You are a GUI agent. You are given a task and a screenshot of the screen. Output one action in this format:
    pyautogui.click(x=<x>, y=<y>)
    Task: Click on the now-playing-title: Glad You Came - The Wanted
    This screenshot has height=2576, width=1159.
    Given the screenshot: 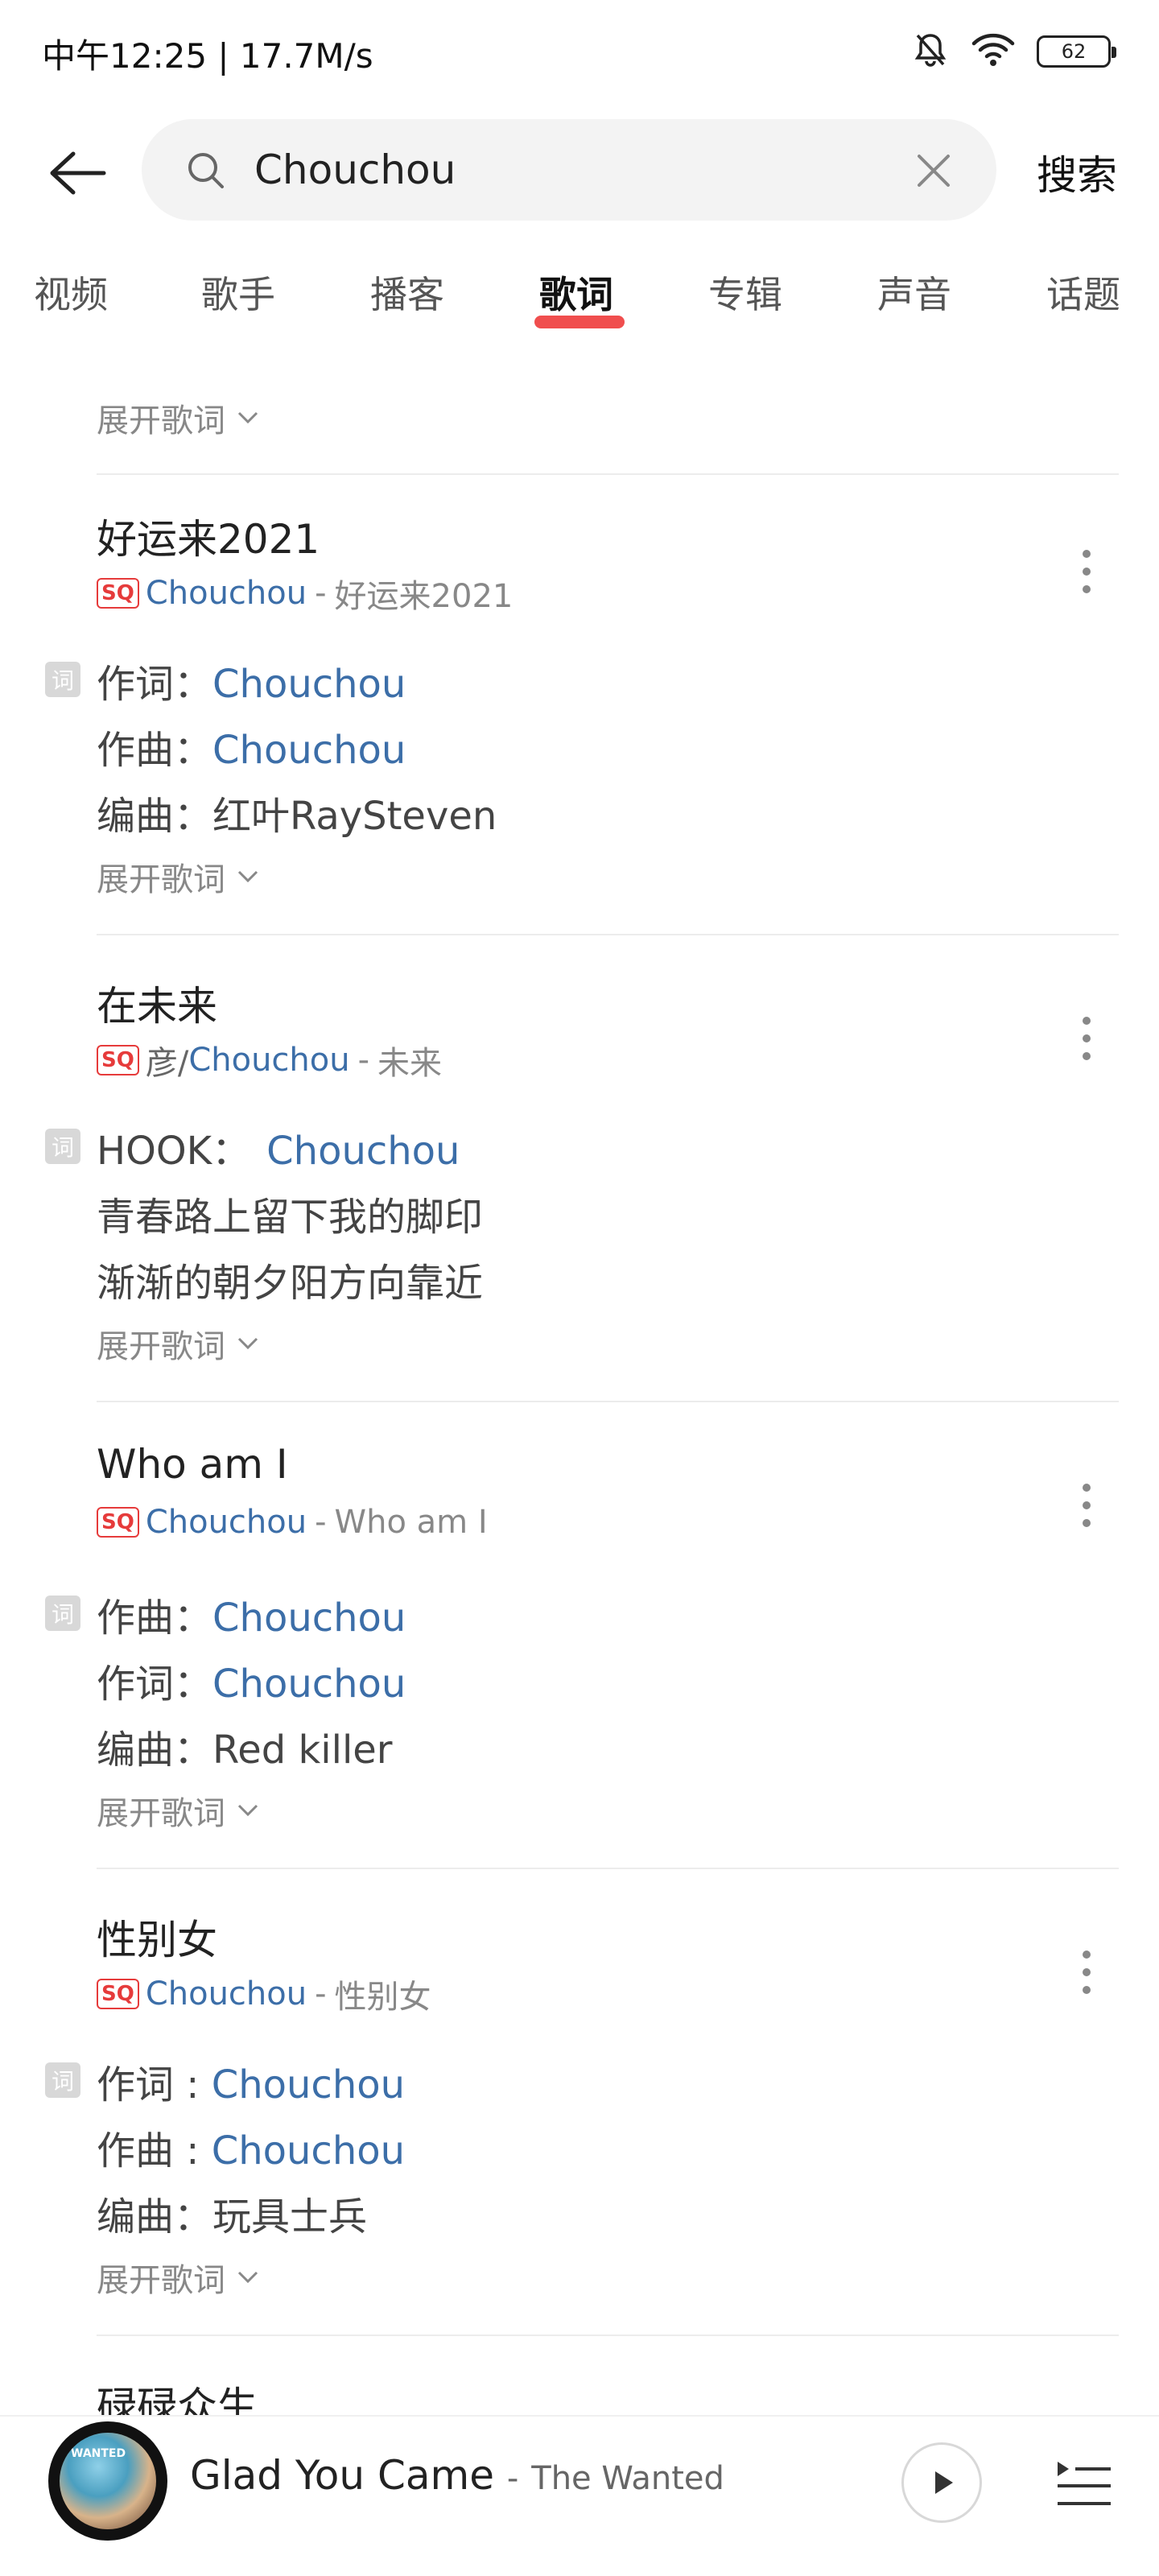 What is the action you would take?
    pyautogui.click(x=457, y=2475)
    